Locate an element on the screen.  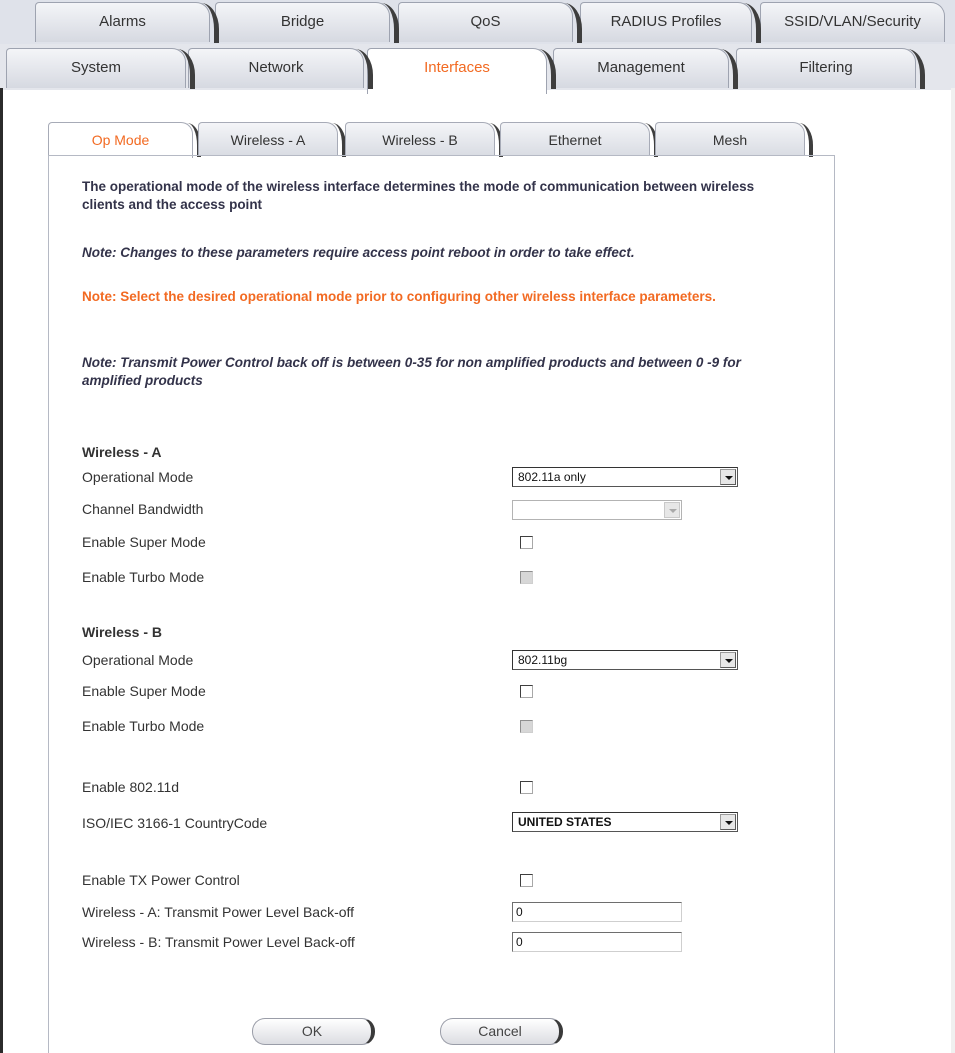
tab-label: RADIUS Profiles is located at coordinates (666, 21).